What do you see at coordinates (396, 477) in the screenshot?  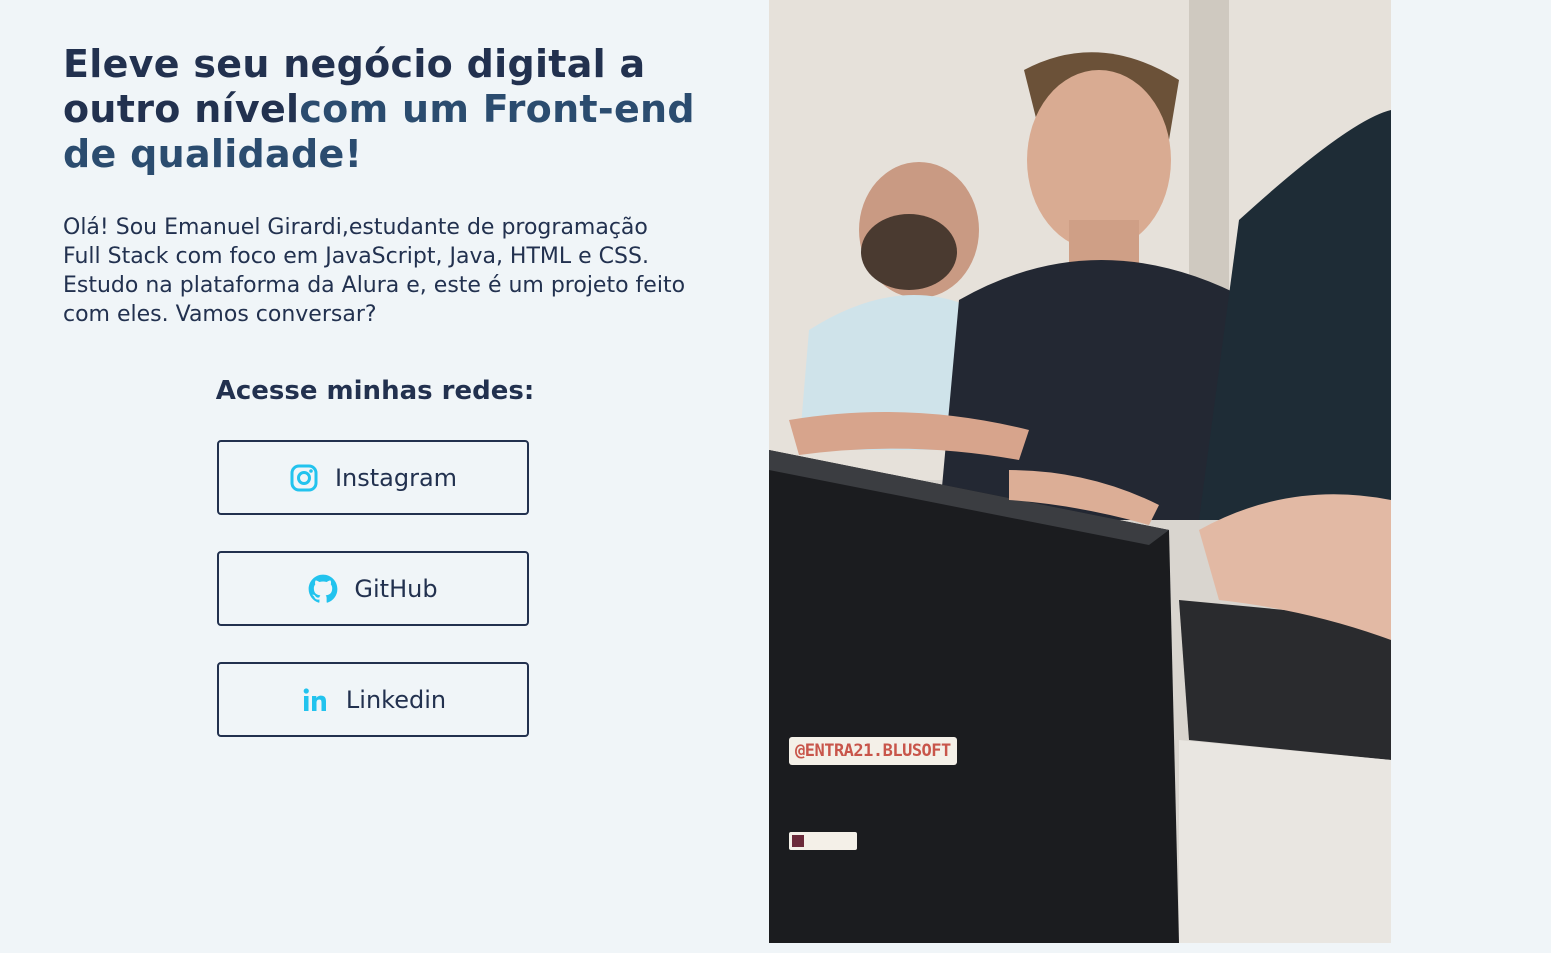 I see `instagram-label: Instagram` at bounding box center [396, 477].